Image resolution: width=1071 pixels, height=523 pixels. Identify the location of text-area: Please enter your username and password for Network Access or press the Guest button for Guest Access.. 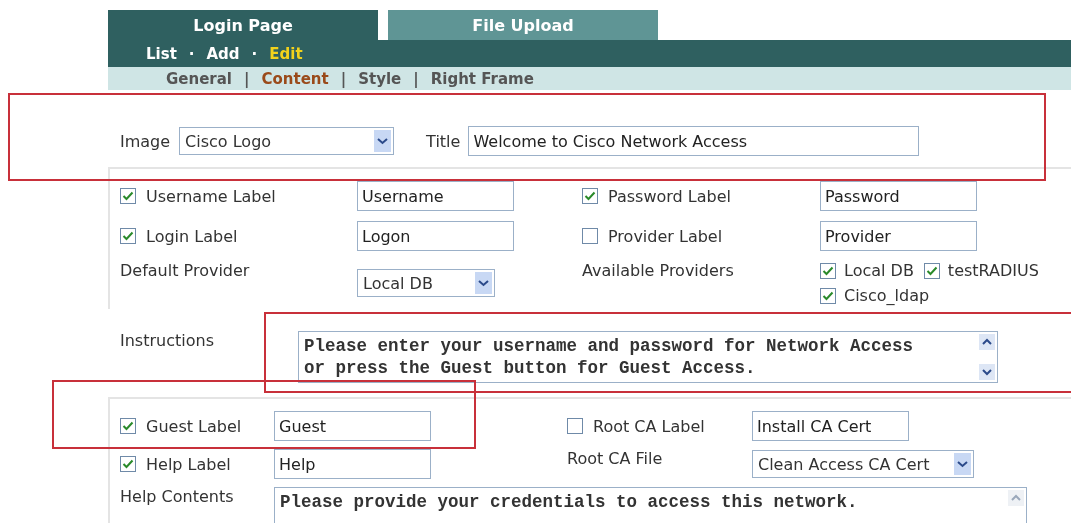
(648, 357).